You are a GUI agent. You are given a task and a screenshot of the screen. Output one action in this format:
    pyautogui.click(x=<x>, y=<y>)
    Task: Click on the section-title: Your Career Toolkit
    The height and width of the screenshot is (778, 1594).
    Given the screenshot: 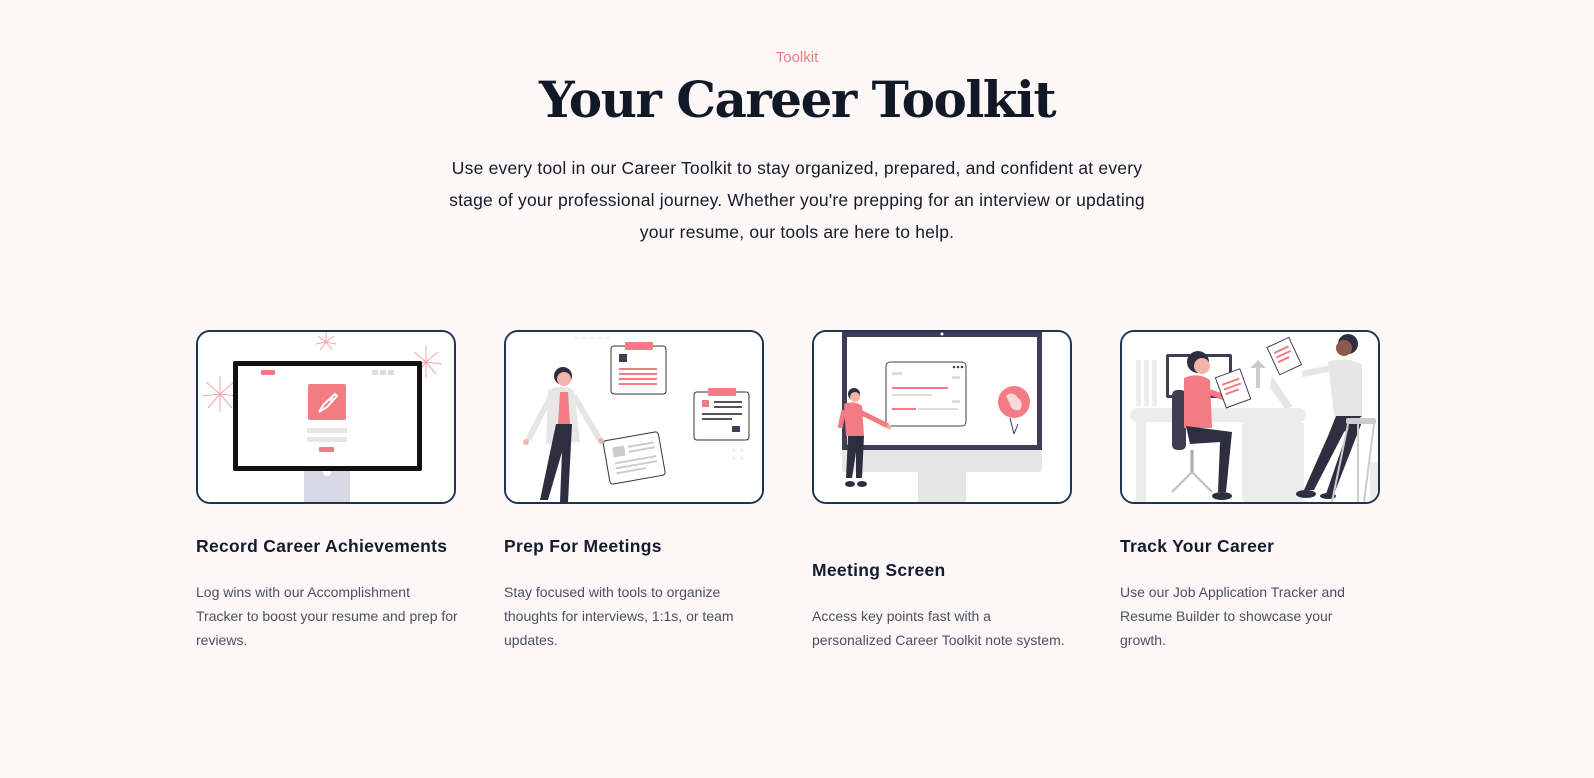 What is the action you would take?
    pyautogui.click(x=797, y=99)
    